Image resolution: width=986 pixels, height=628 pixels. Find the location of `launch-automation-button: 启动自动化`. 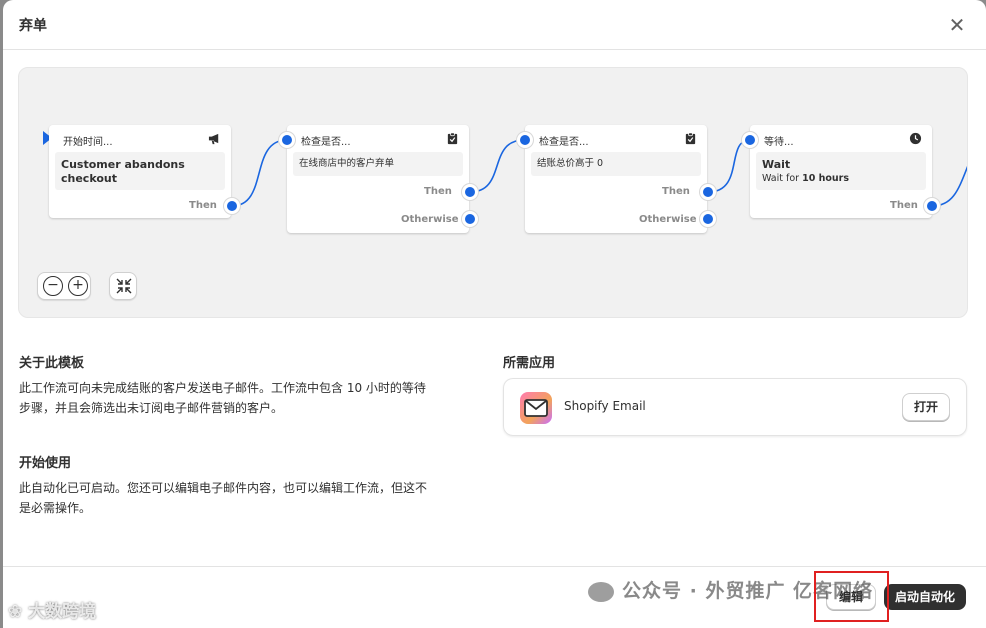

launch-automation-button: 启动自动化 is located at coordinates (925, 597).